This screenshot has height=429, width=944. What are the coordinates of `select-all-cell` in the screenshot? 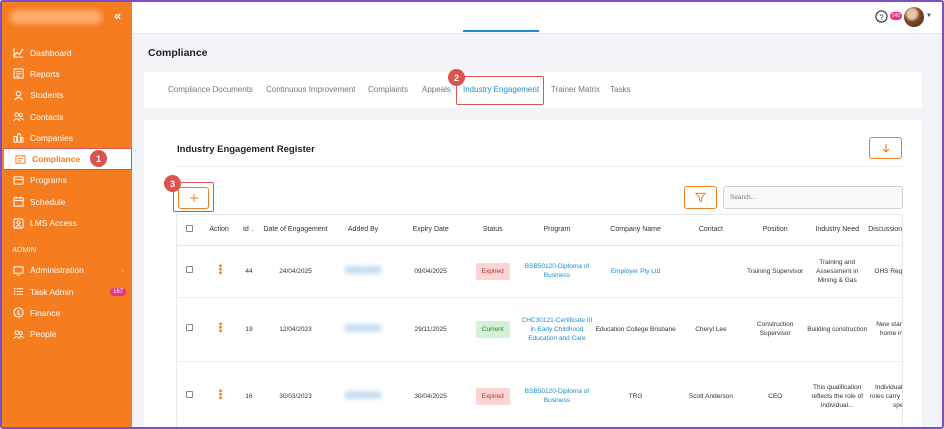 It's located at (189, 230).